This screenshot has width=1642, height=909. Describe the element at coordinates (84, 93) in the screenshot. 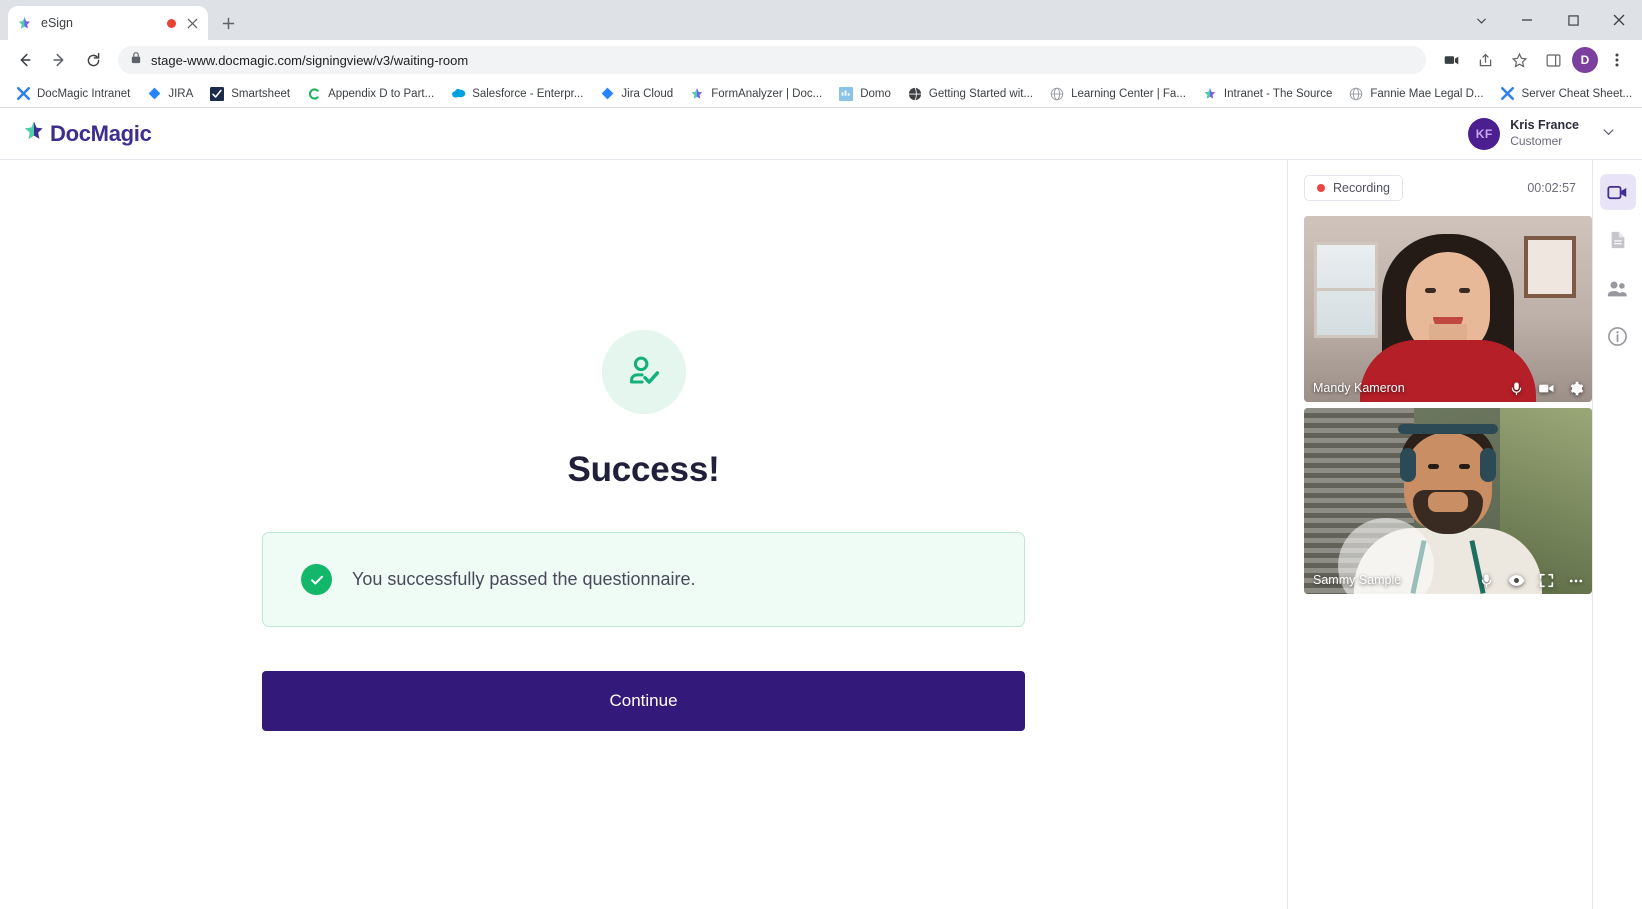

I see `bookmark-label: DocMagic Intranet` at that location.